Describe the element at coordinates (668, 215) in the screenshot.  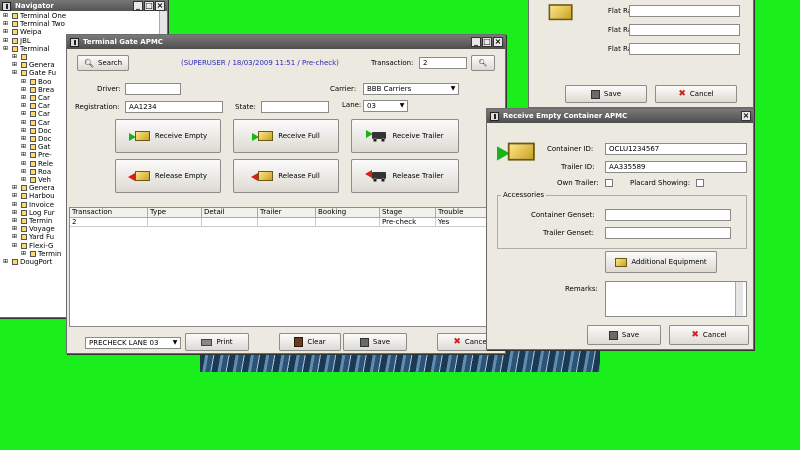
I see `container-genset-field` at that location.